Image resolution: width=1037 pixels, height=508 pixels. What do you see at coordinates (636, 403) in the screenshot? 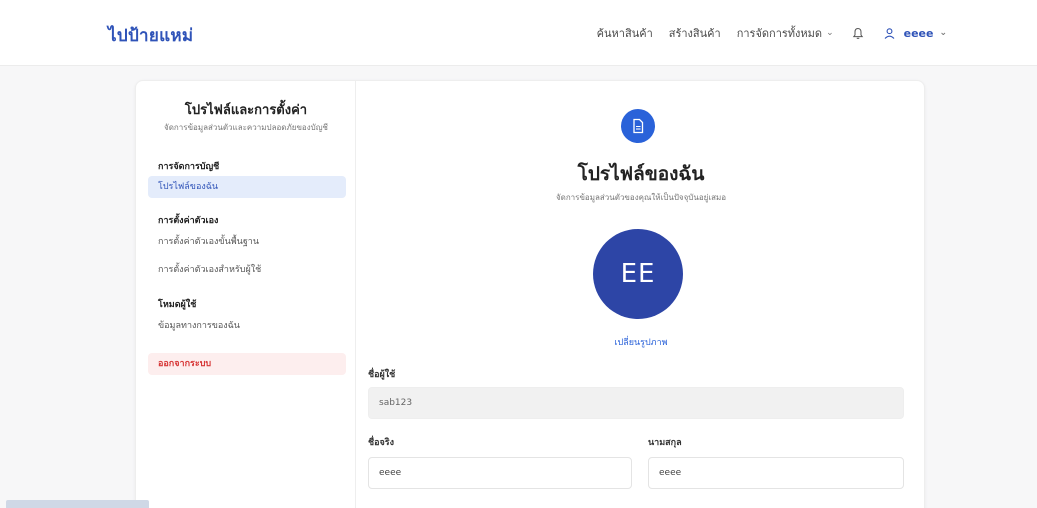
I see `username-field` at bounding box center [636, 403].